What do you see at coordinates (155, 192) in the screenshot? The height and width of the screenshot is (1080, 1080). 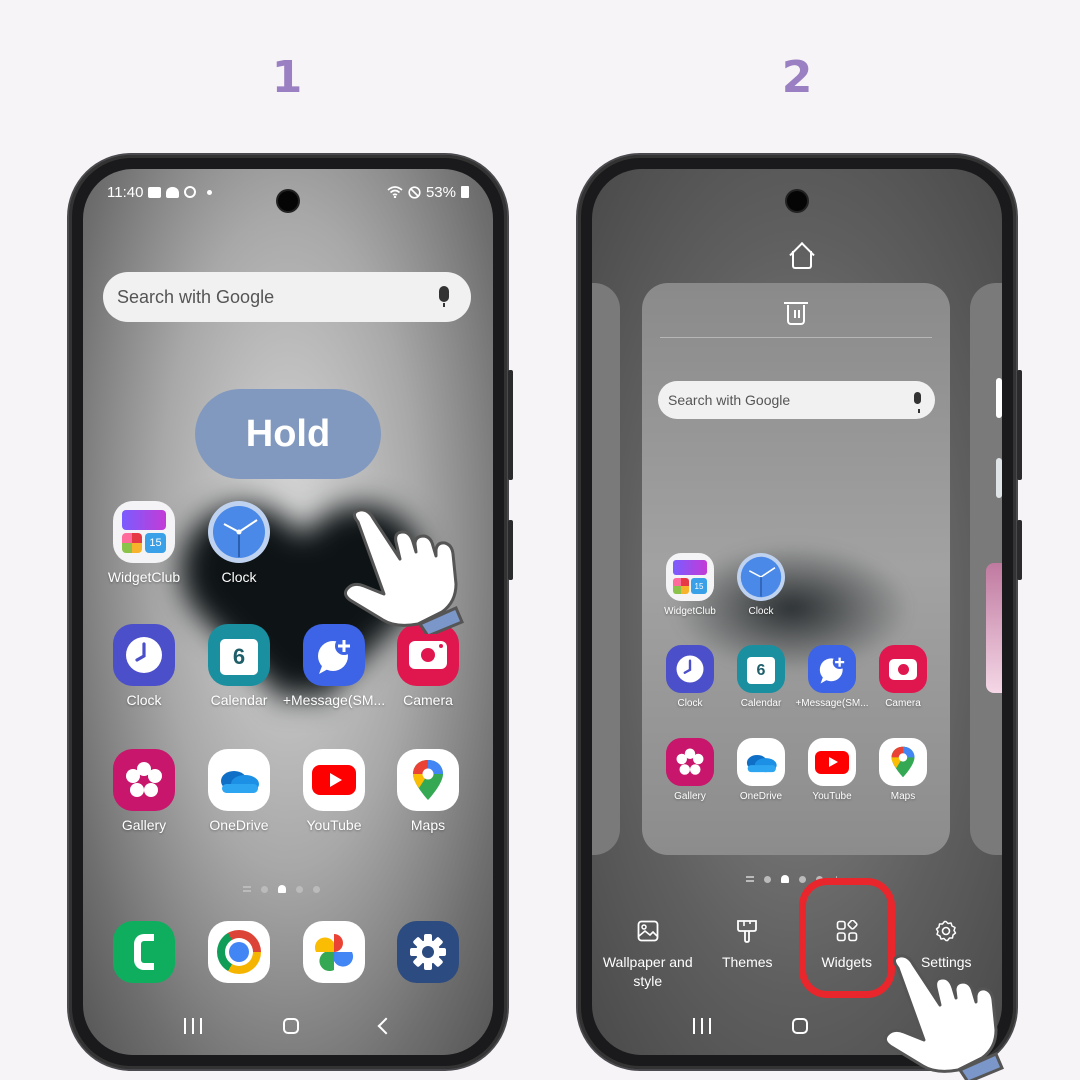 I see `gallery-notification-icon` at bounding box center [155, 192].